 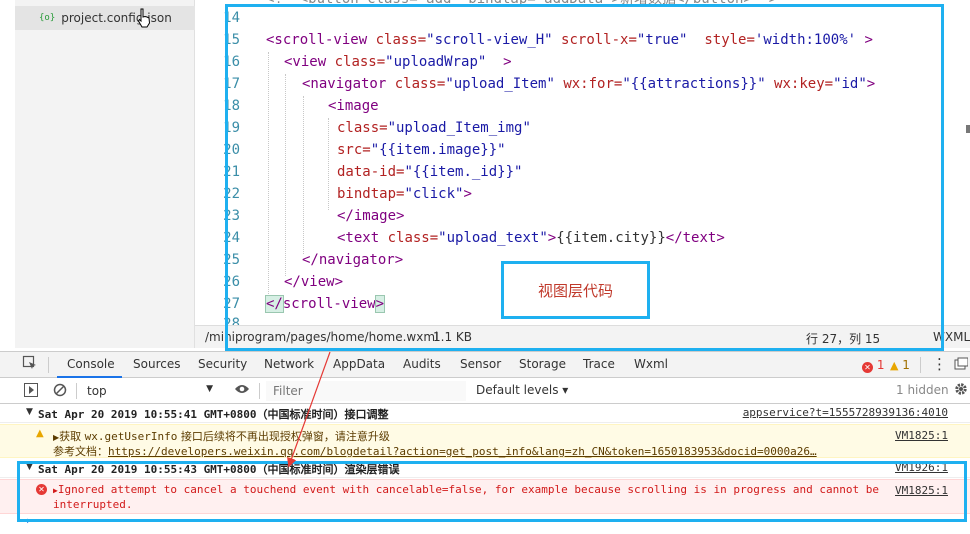 I want to click on clear-console-icon, so click(x=60, y=391).